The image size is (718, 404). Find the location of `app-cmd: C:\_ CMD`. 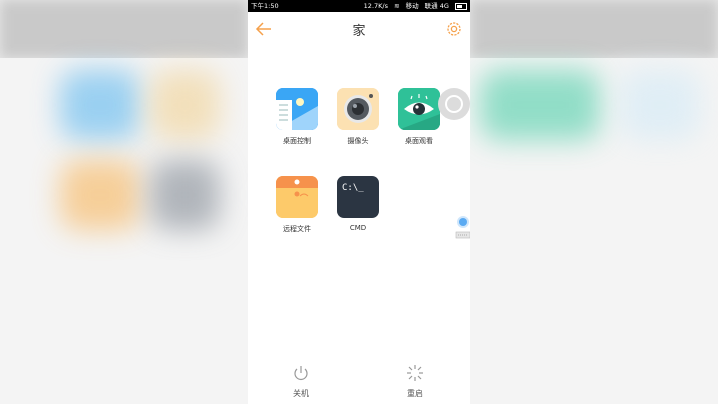

app-cmd: C:\_ CMD is located at coordinates (358, 204).